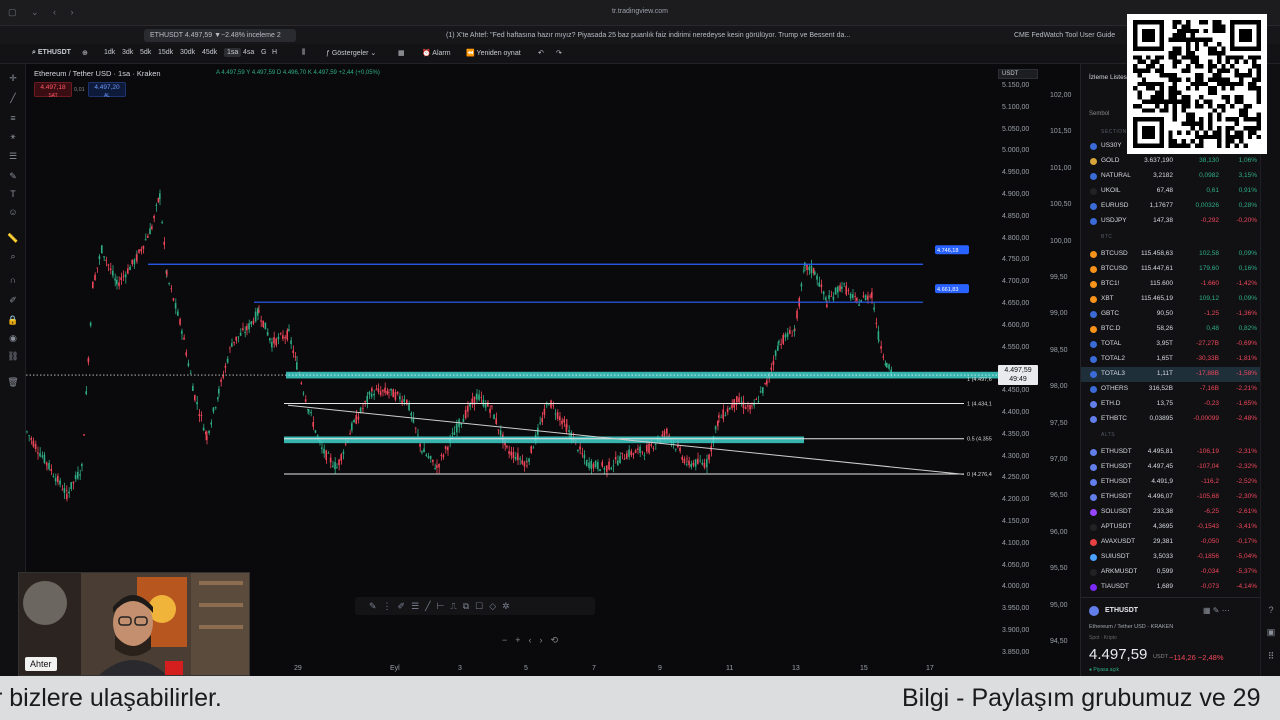  I want to click on interval-15m: 15dk, so click(165, 52).